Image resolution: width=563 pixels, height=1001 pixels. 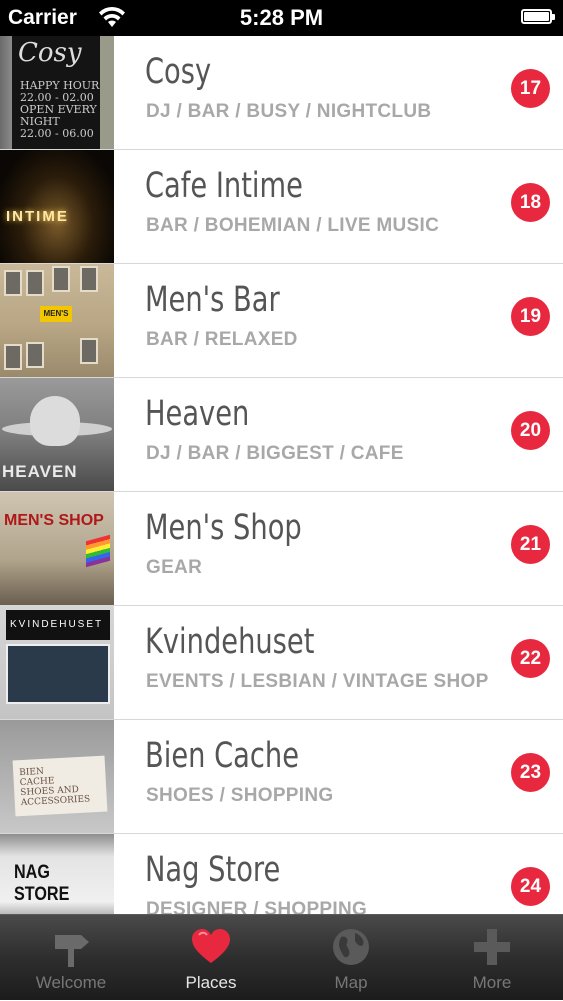 What do you see at coordinates (57, 206) in the screenshot?
I see `place-thumbnail: INTIME` at bounding box center [57, 206].